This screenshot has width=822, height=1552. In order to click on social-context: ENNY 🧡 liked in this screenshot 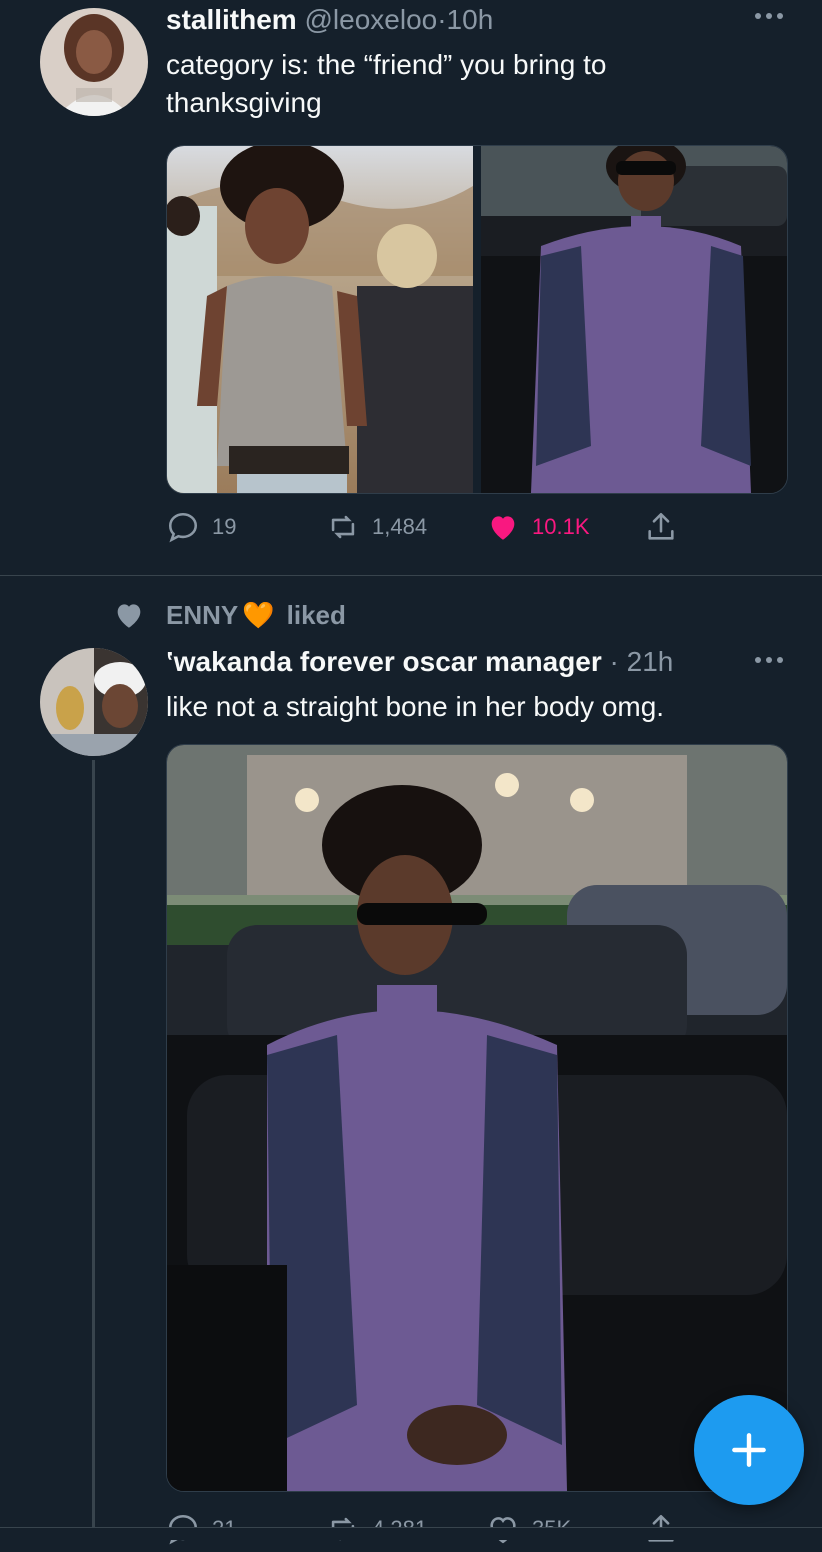, I will do `click(229, 615)`.